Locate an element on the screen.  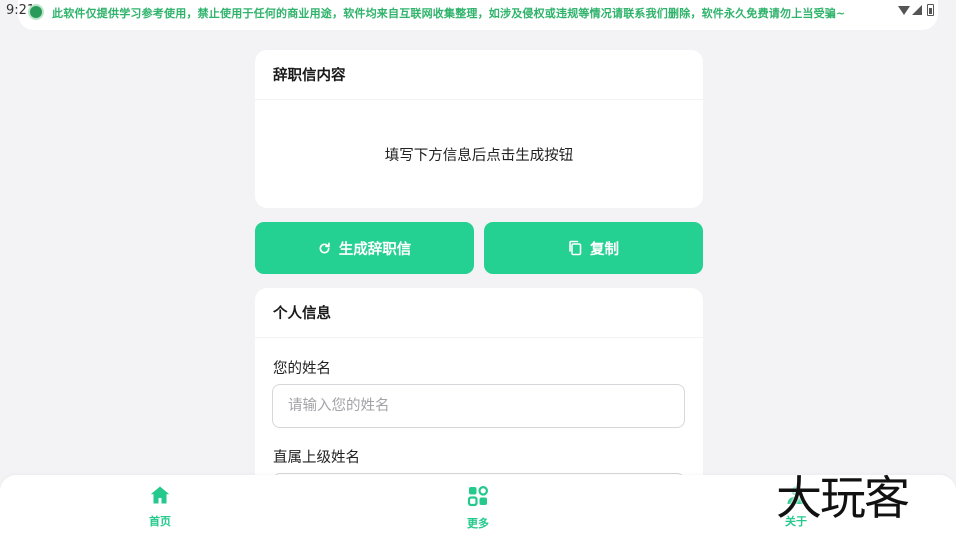
name-input is located at coordinates (478, 406).